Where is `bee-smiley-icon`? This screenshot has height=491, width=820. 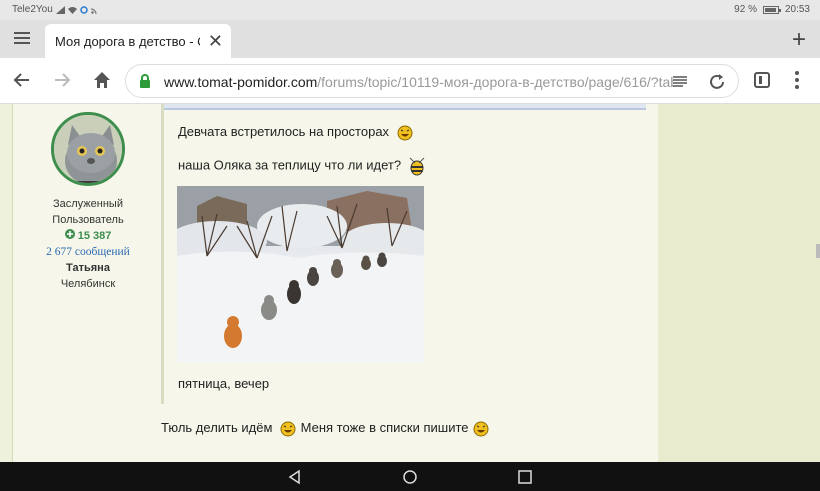
bee-smiley-icon is located at coordinates (417, 166).